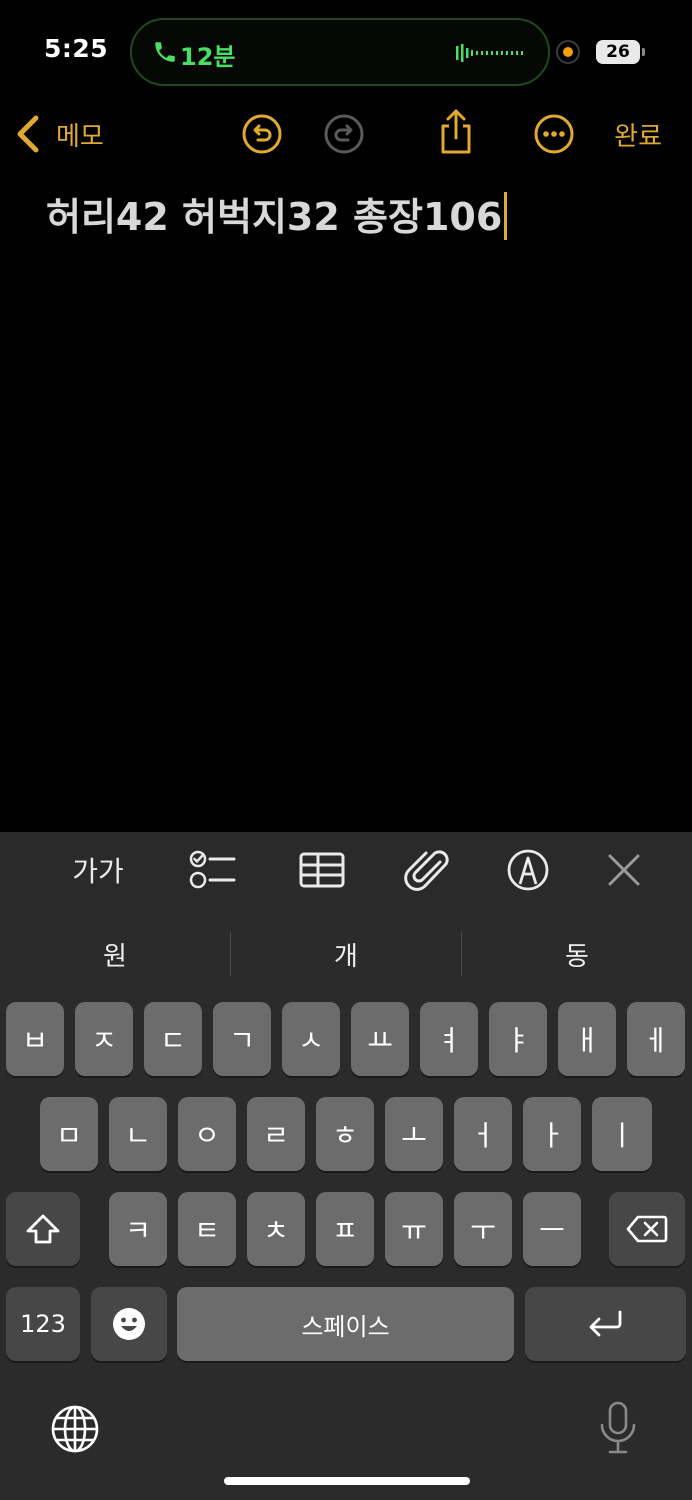 Image resolution: width=692 pixels, height=1500 pixels. I want to click on format-toolbar: 가가, so click(346, 870).